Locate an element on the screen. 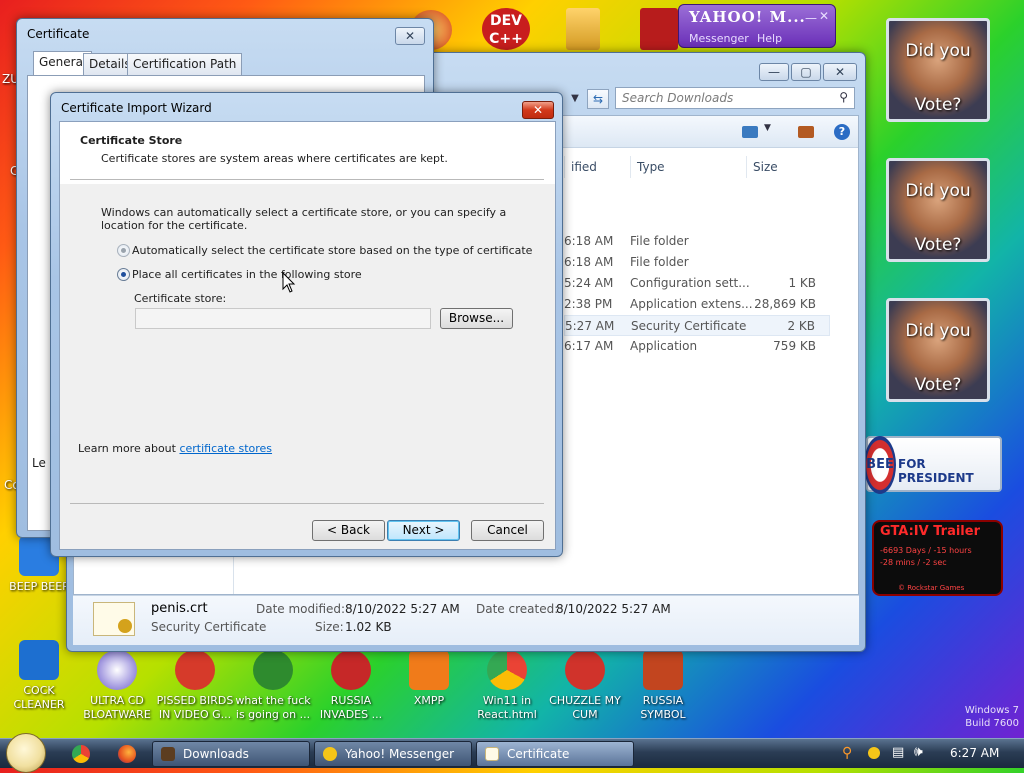 The image size is (1024, 773). seal-icon is located at coordinates (125, 626).